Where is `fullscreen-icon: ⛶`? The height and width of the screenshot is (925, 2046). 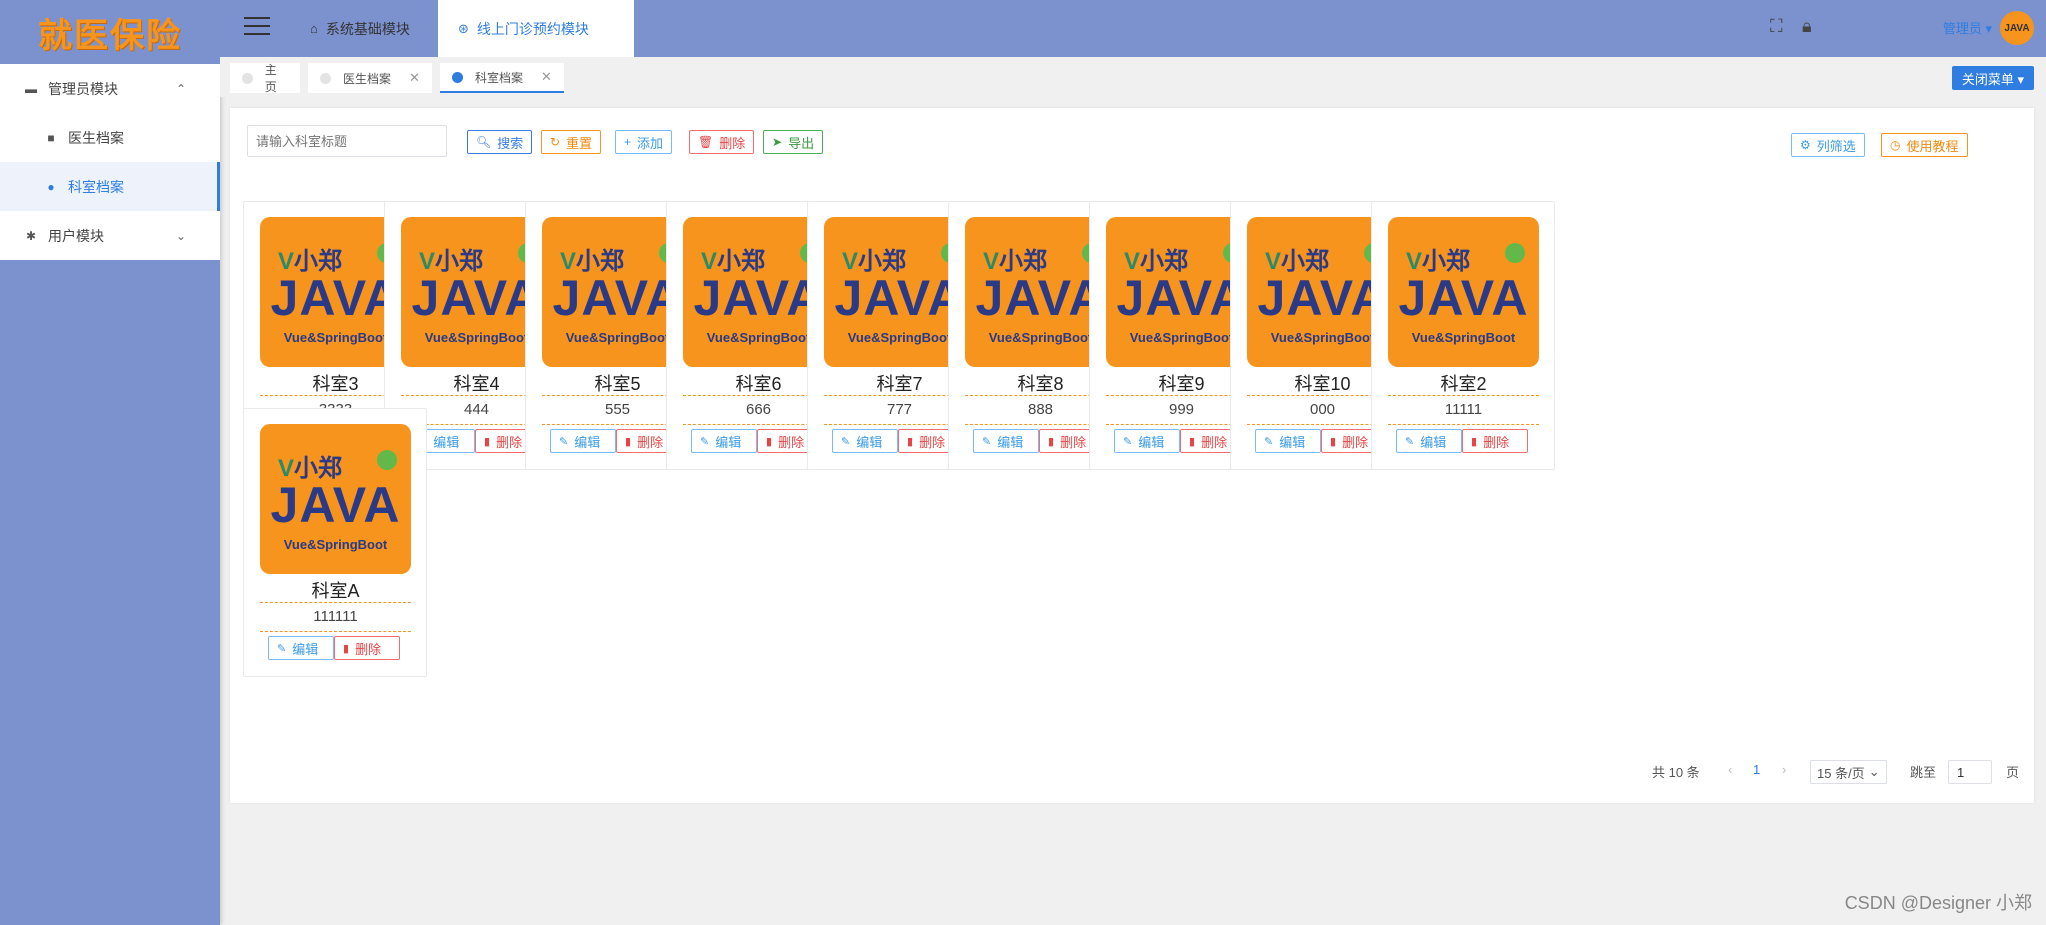 fullscreen-icon: ⛶ is located at coordinates (1776, 26).